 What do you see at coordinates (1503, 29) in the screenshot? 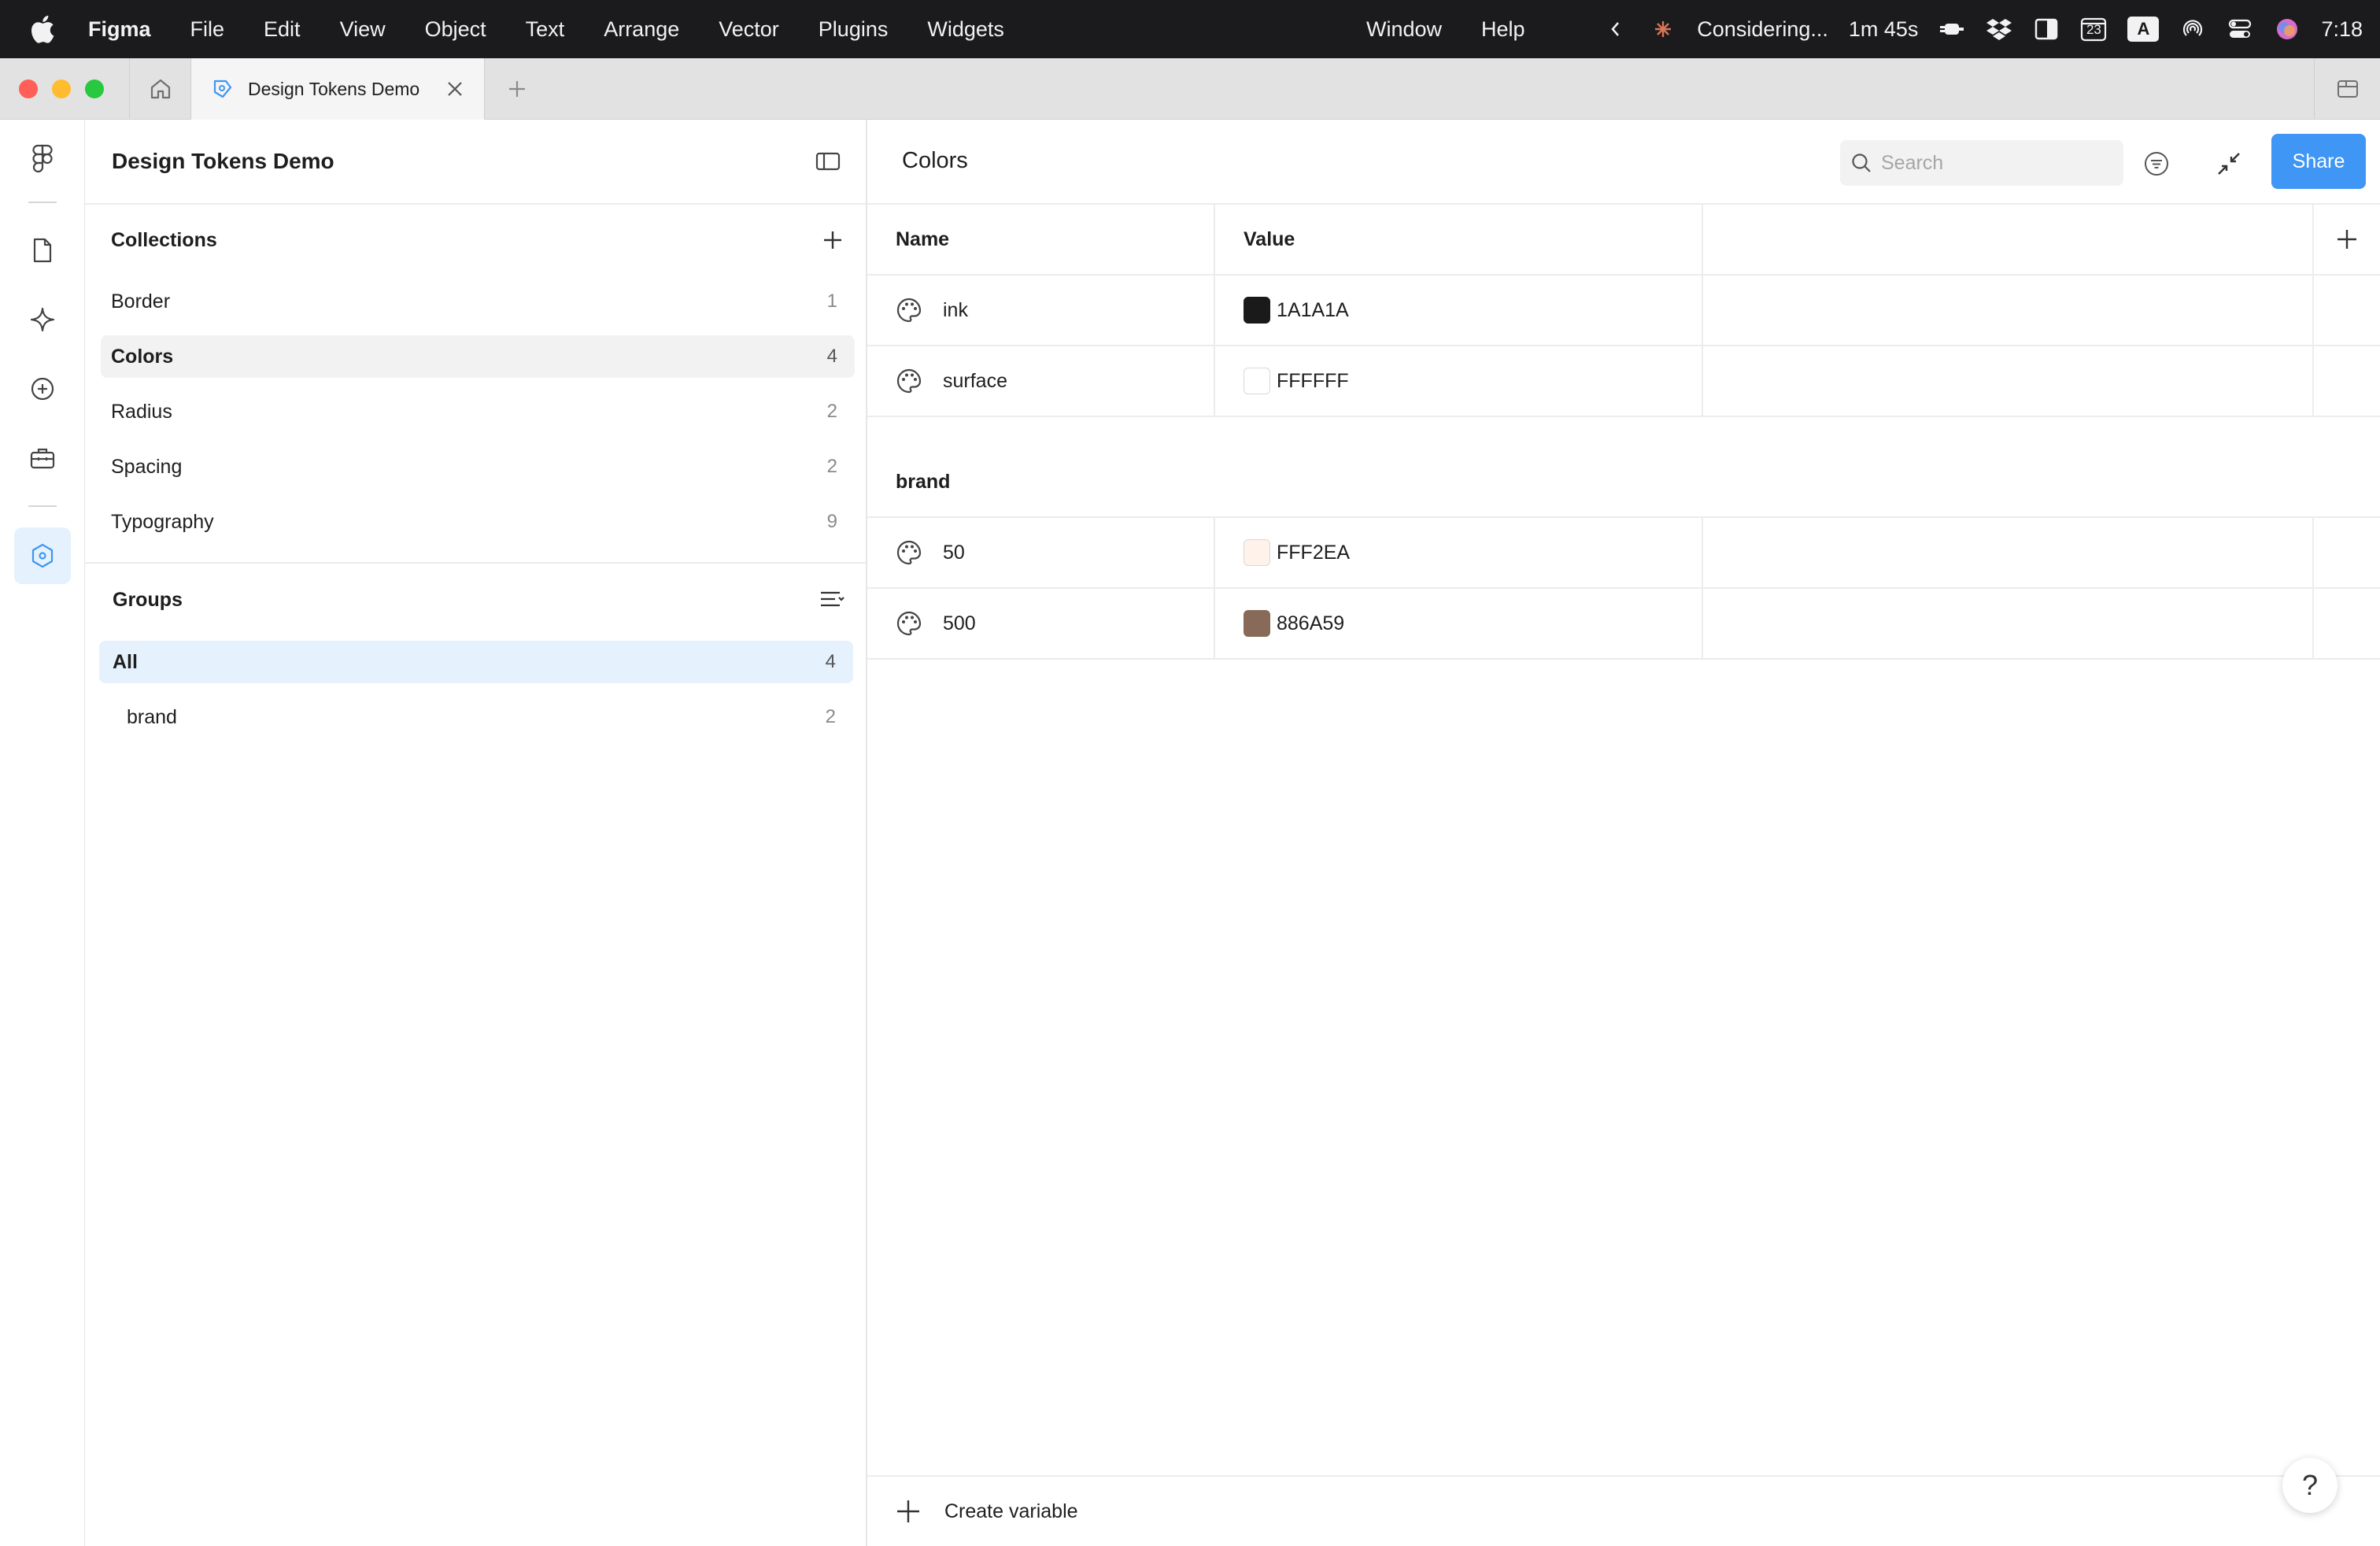
I see `menu-help: Help` at bounding box center [1503, 29].